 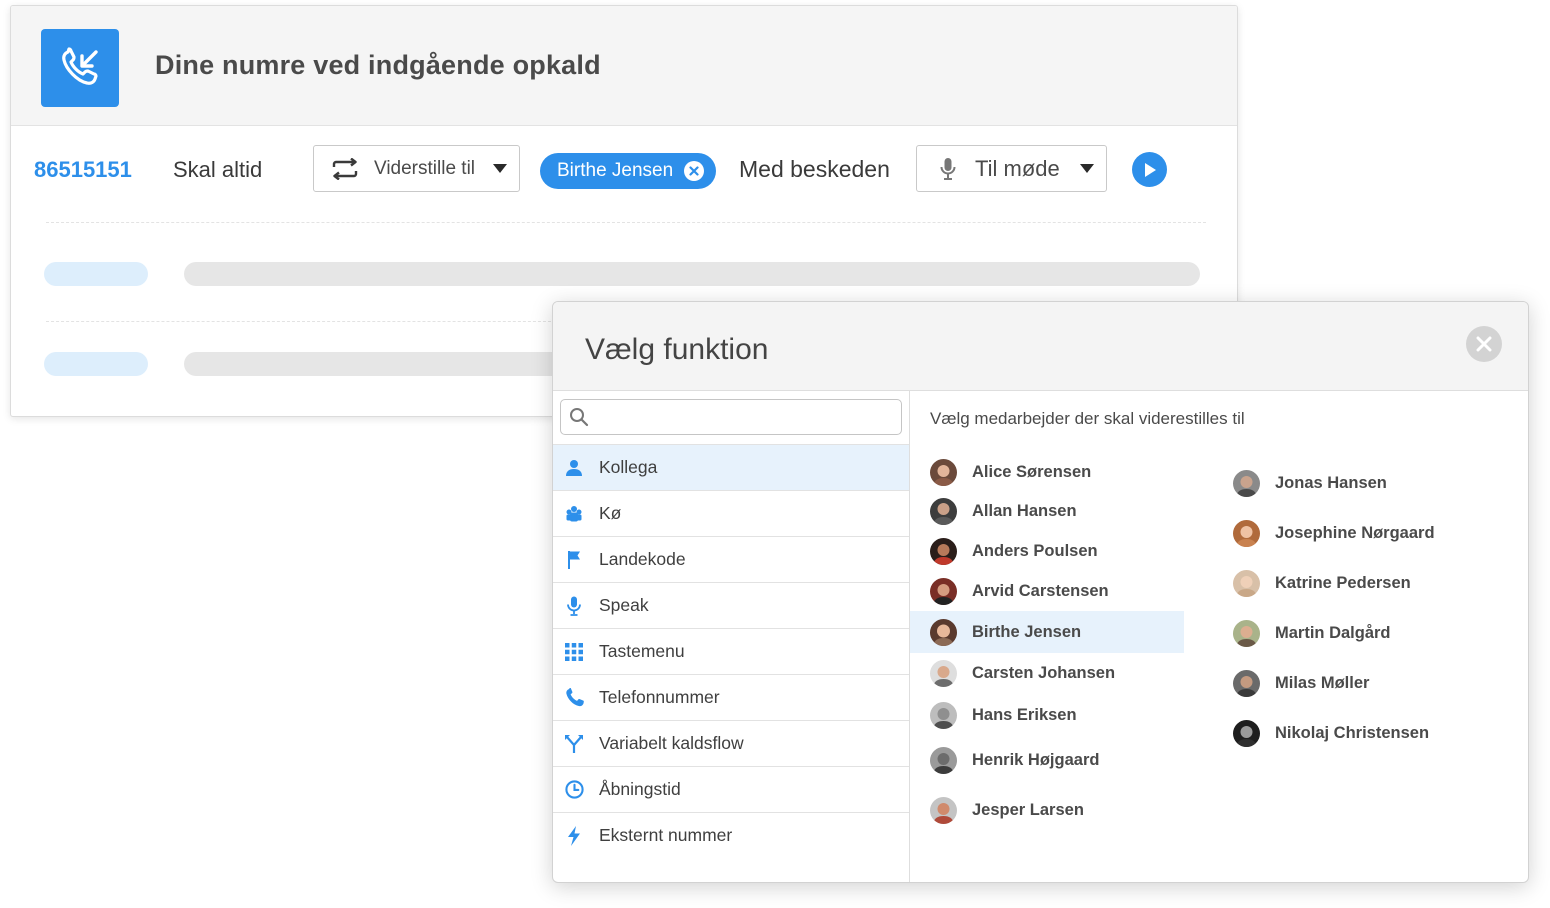 What do you see at coordinates (628, 467) in the screenshot?
I see `menu-item-label: Kollega` at bounding box center [628, 467].